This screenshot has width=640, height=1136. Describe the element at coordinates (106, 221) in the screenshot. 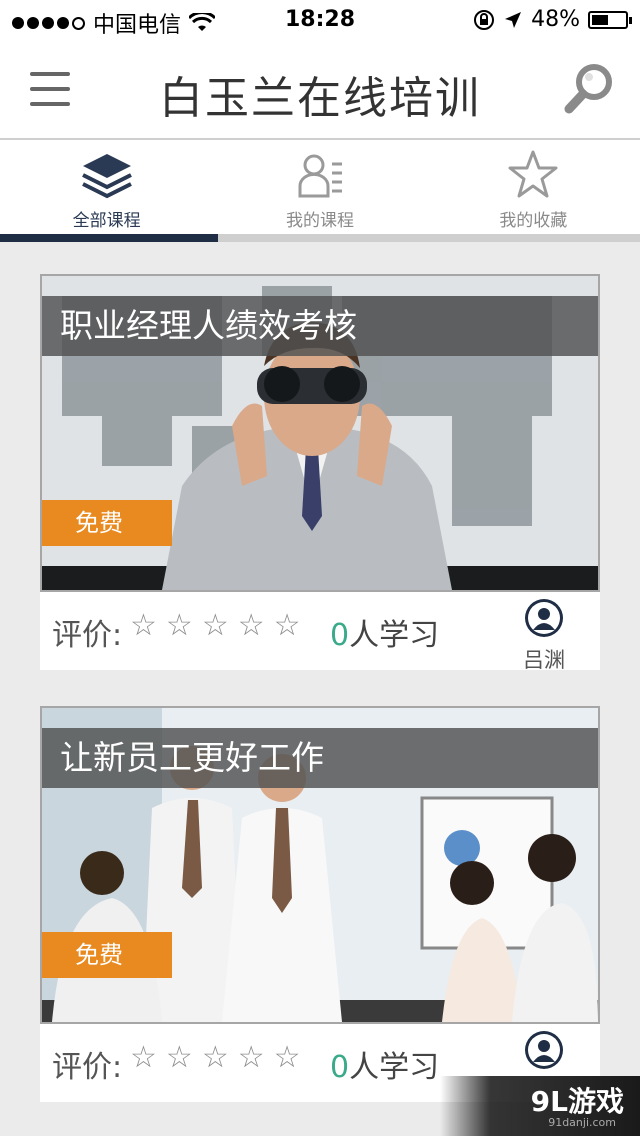

I see `tab-label: 全部课程` at that location.